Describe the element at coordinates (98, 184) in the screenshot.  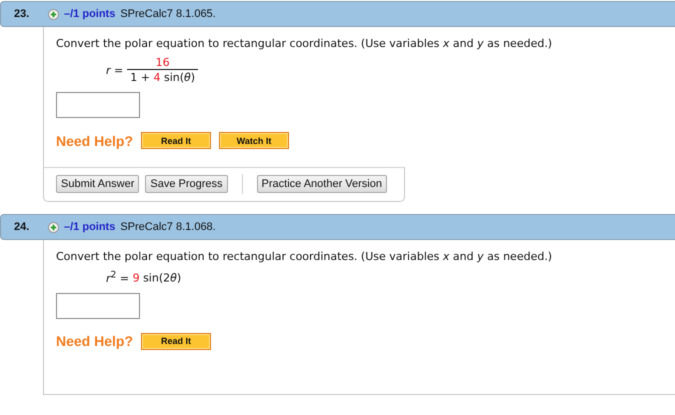
I see `action-button: Submit Answer` at that location.